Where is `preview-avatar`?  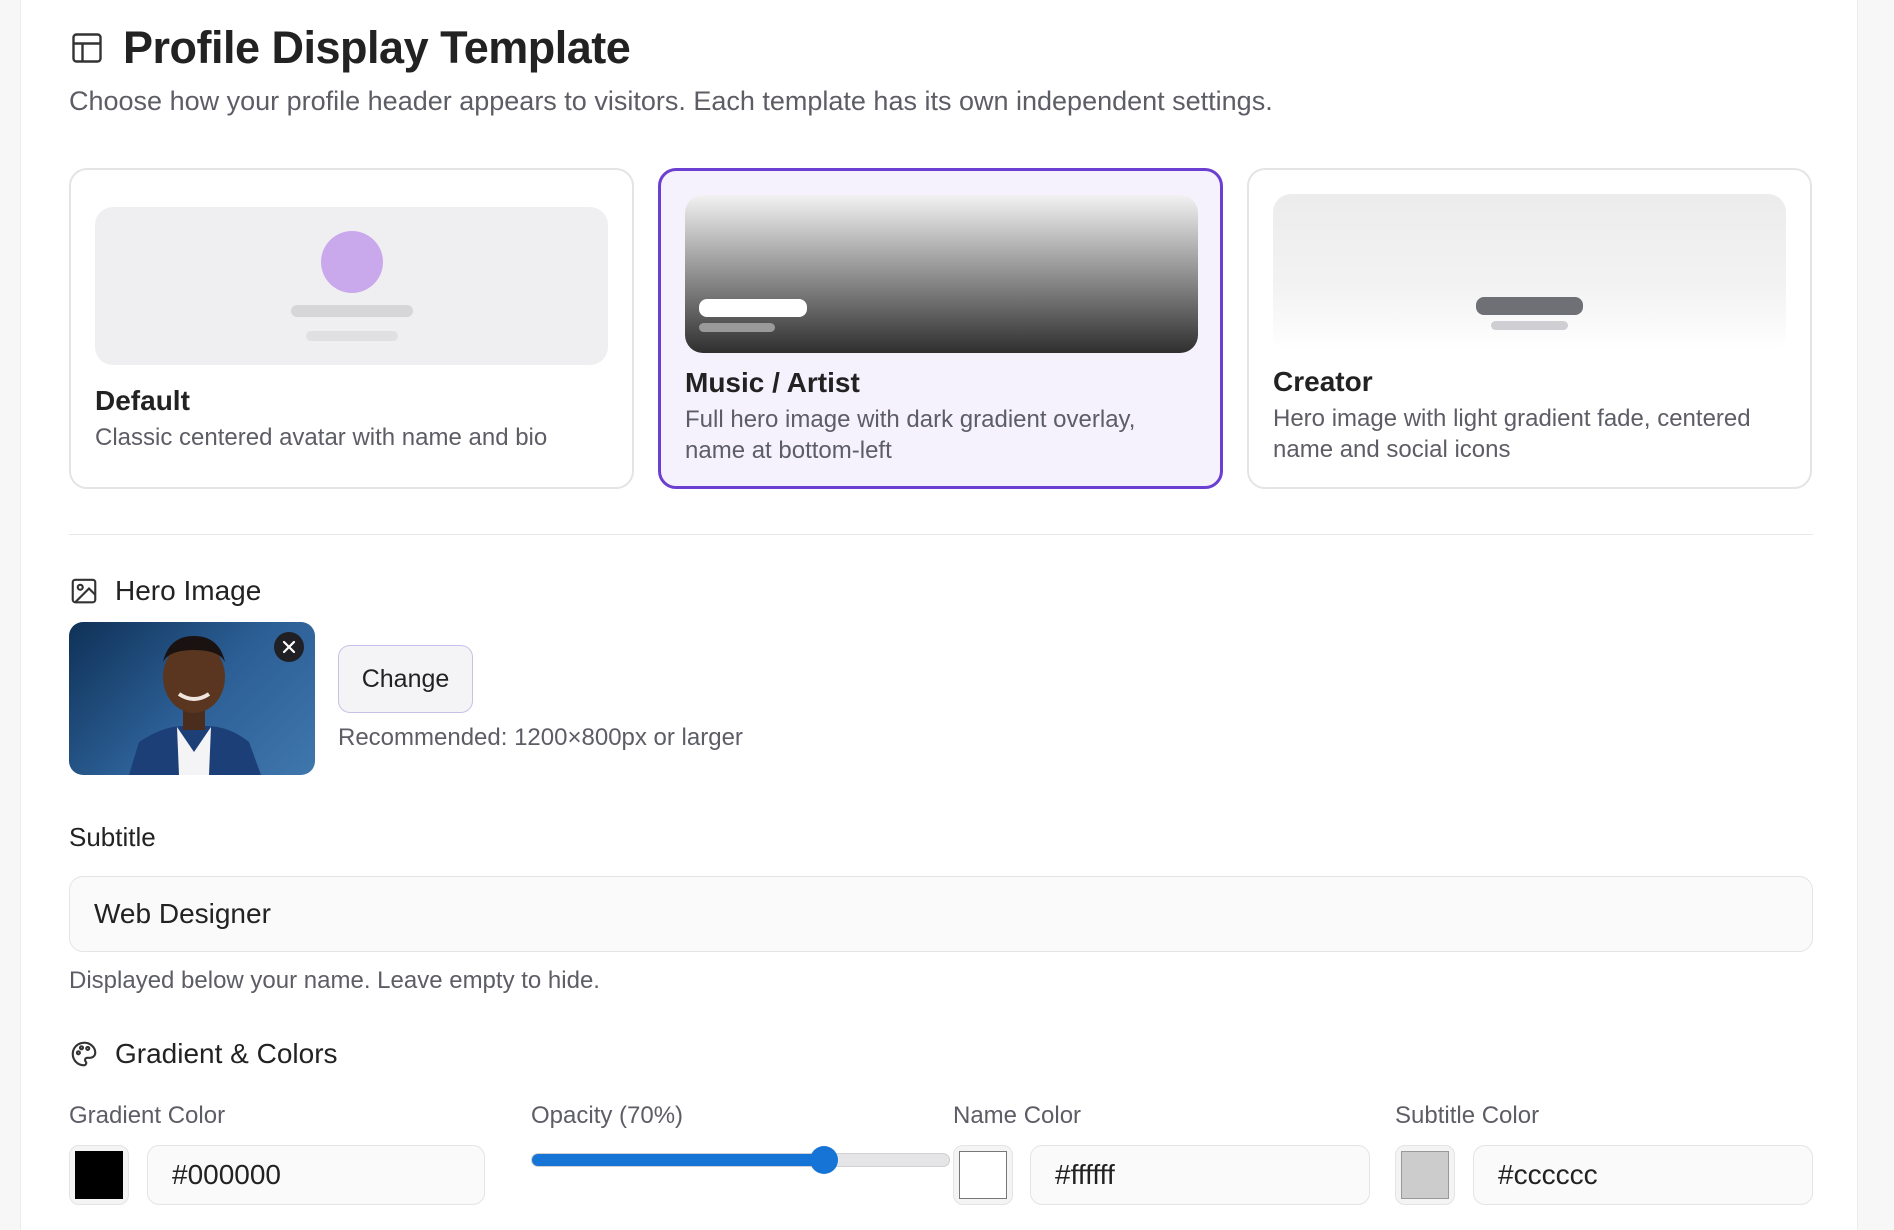 preview-avatar is located at coordinates (352, 262).